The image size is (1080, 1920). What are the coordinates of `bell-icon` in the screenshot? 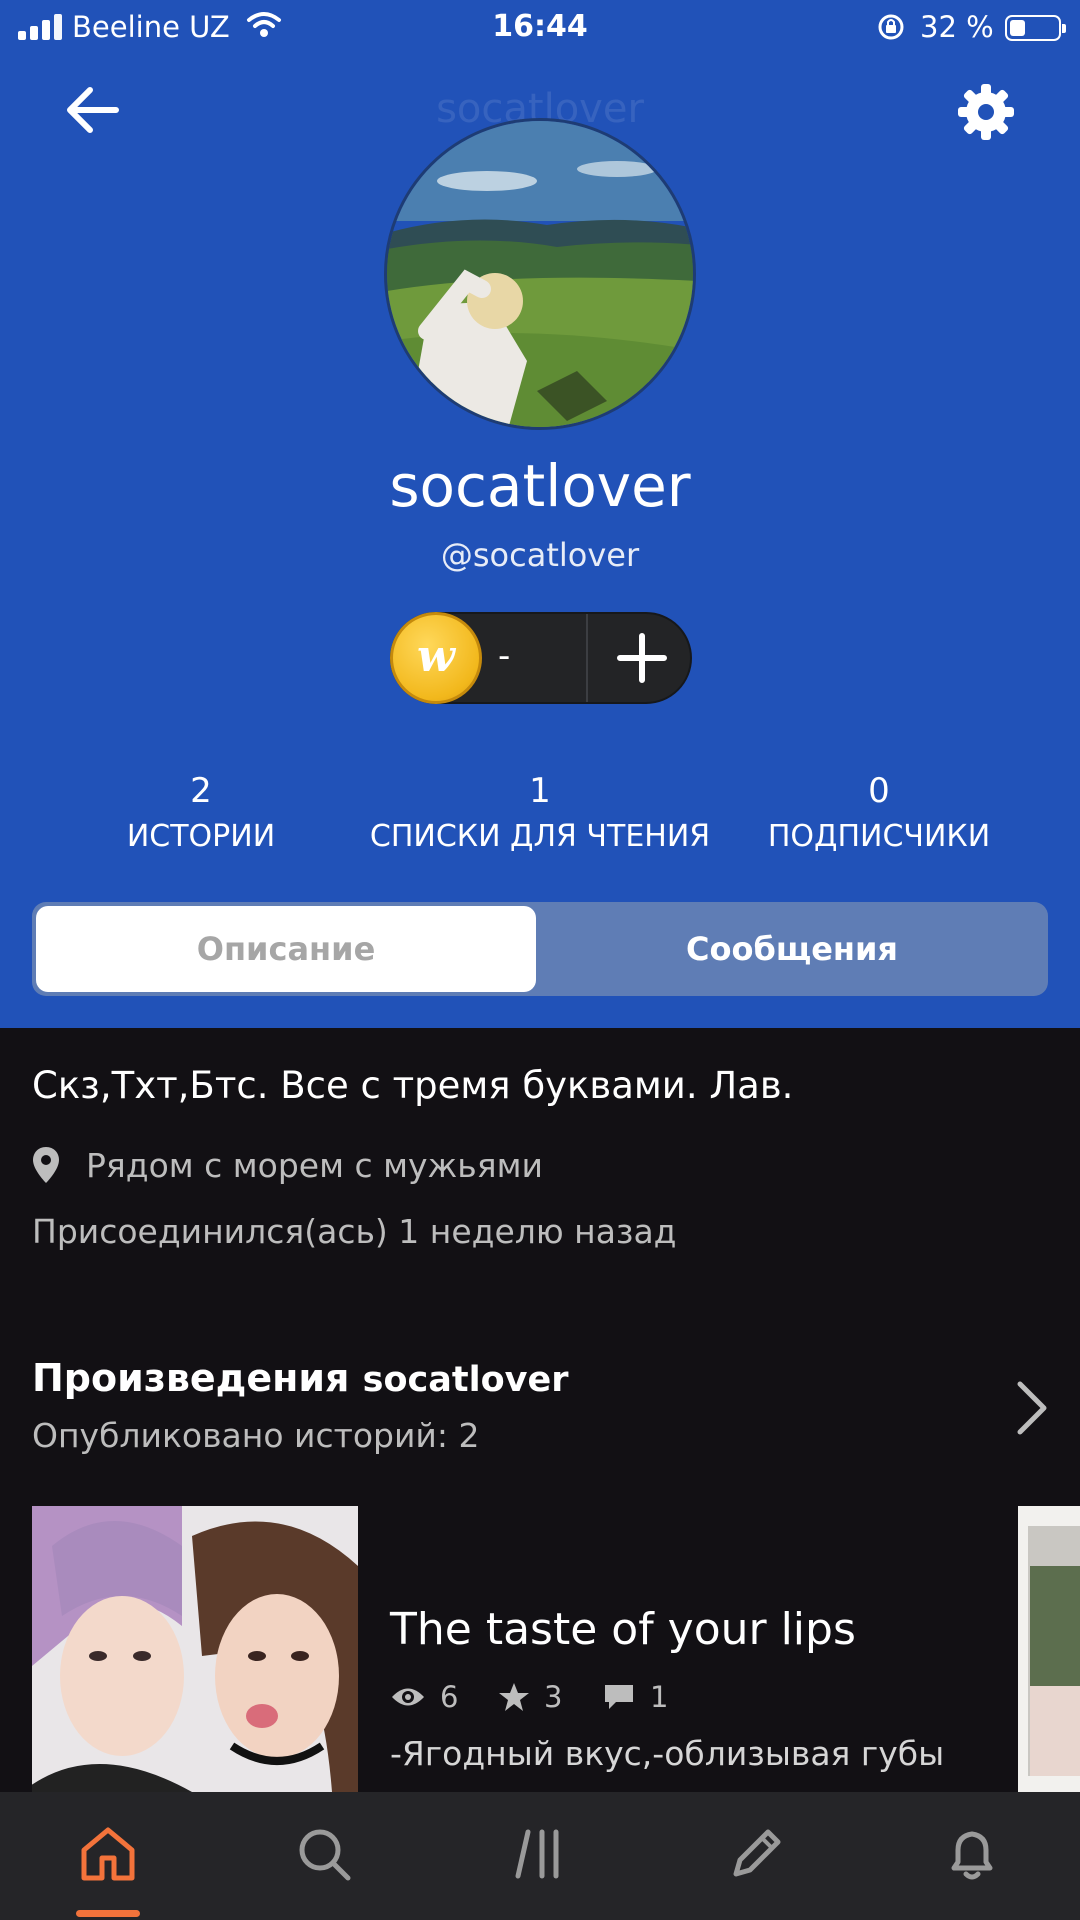 It's located at (972, 1855).